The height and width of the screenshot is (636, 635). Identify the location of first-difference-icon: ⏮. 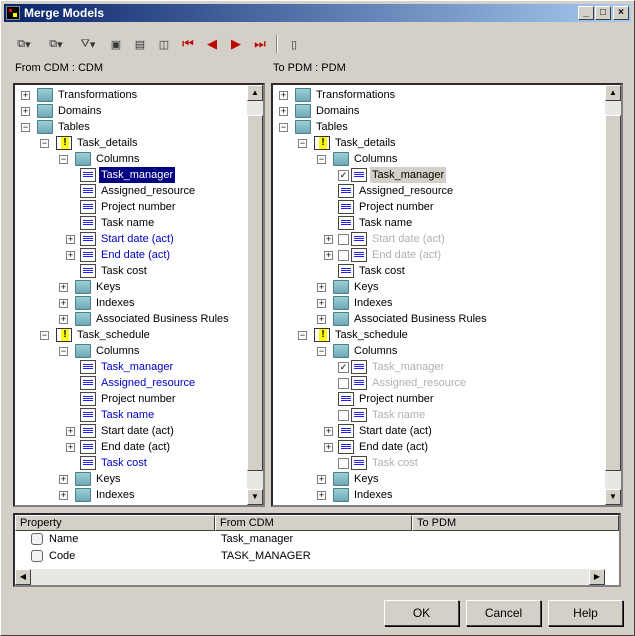
(188, 44).